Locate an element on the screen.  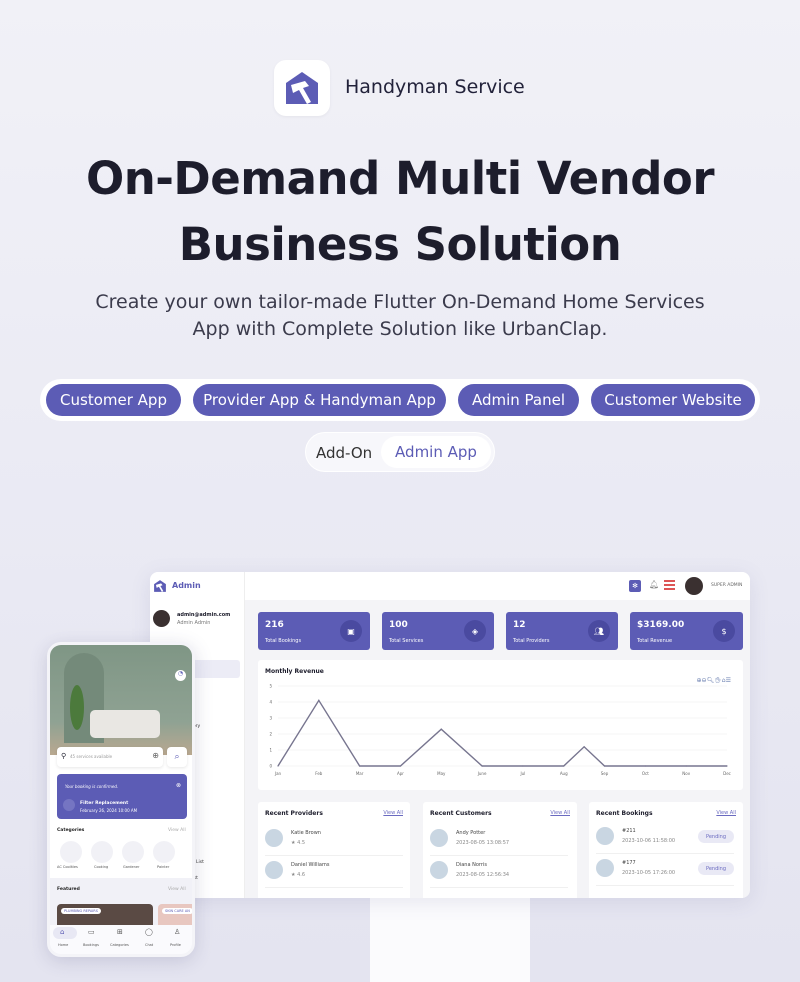
addon-admin-app: Admin App is located at coordinates (436, 452).